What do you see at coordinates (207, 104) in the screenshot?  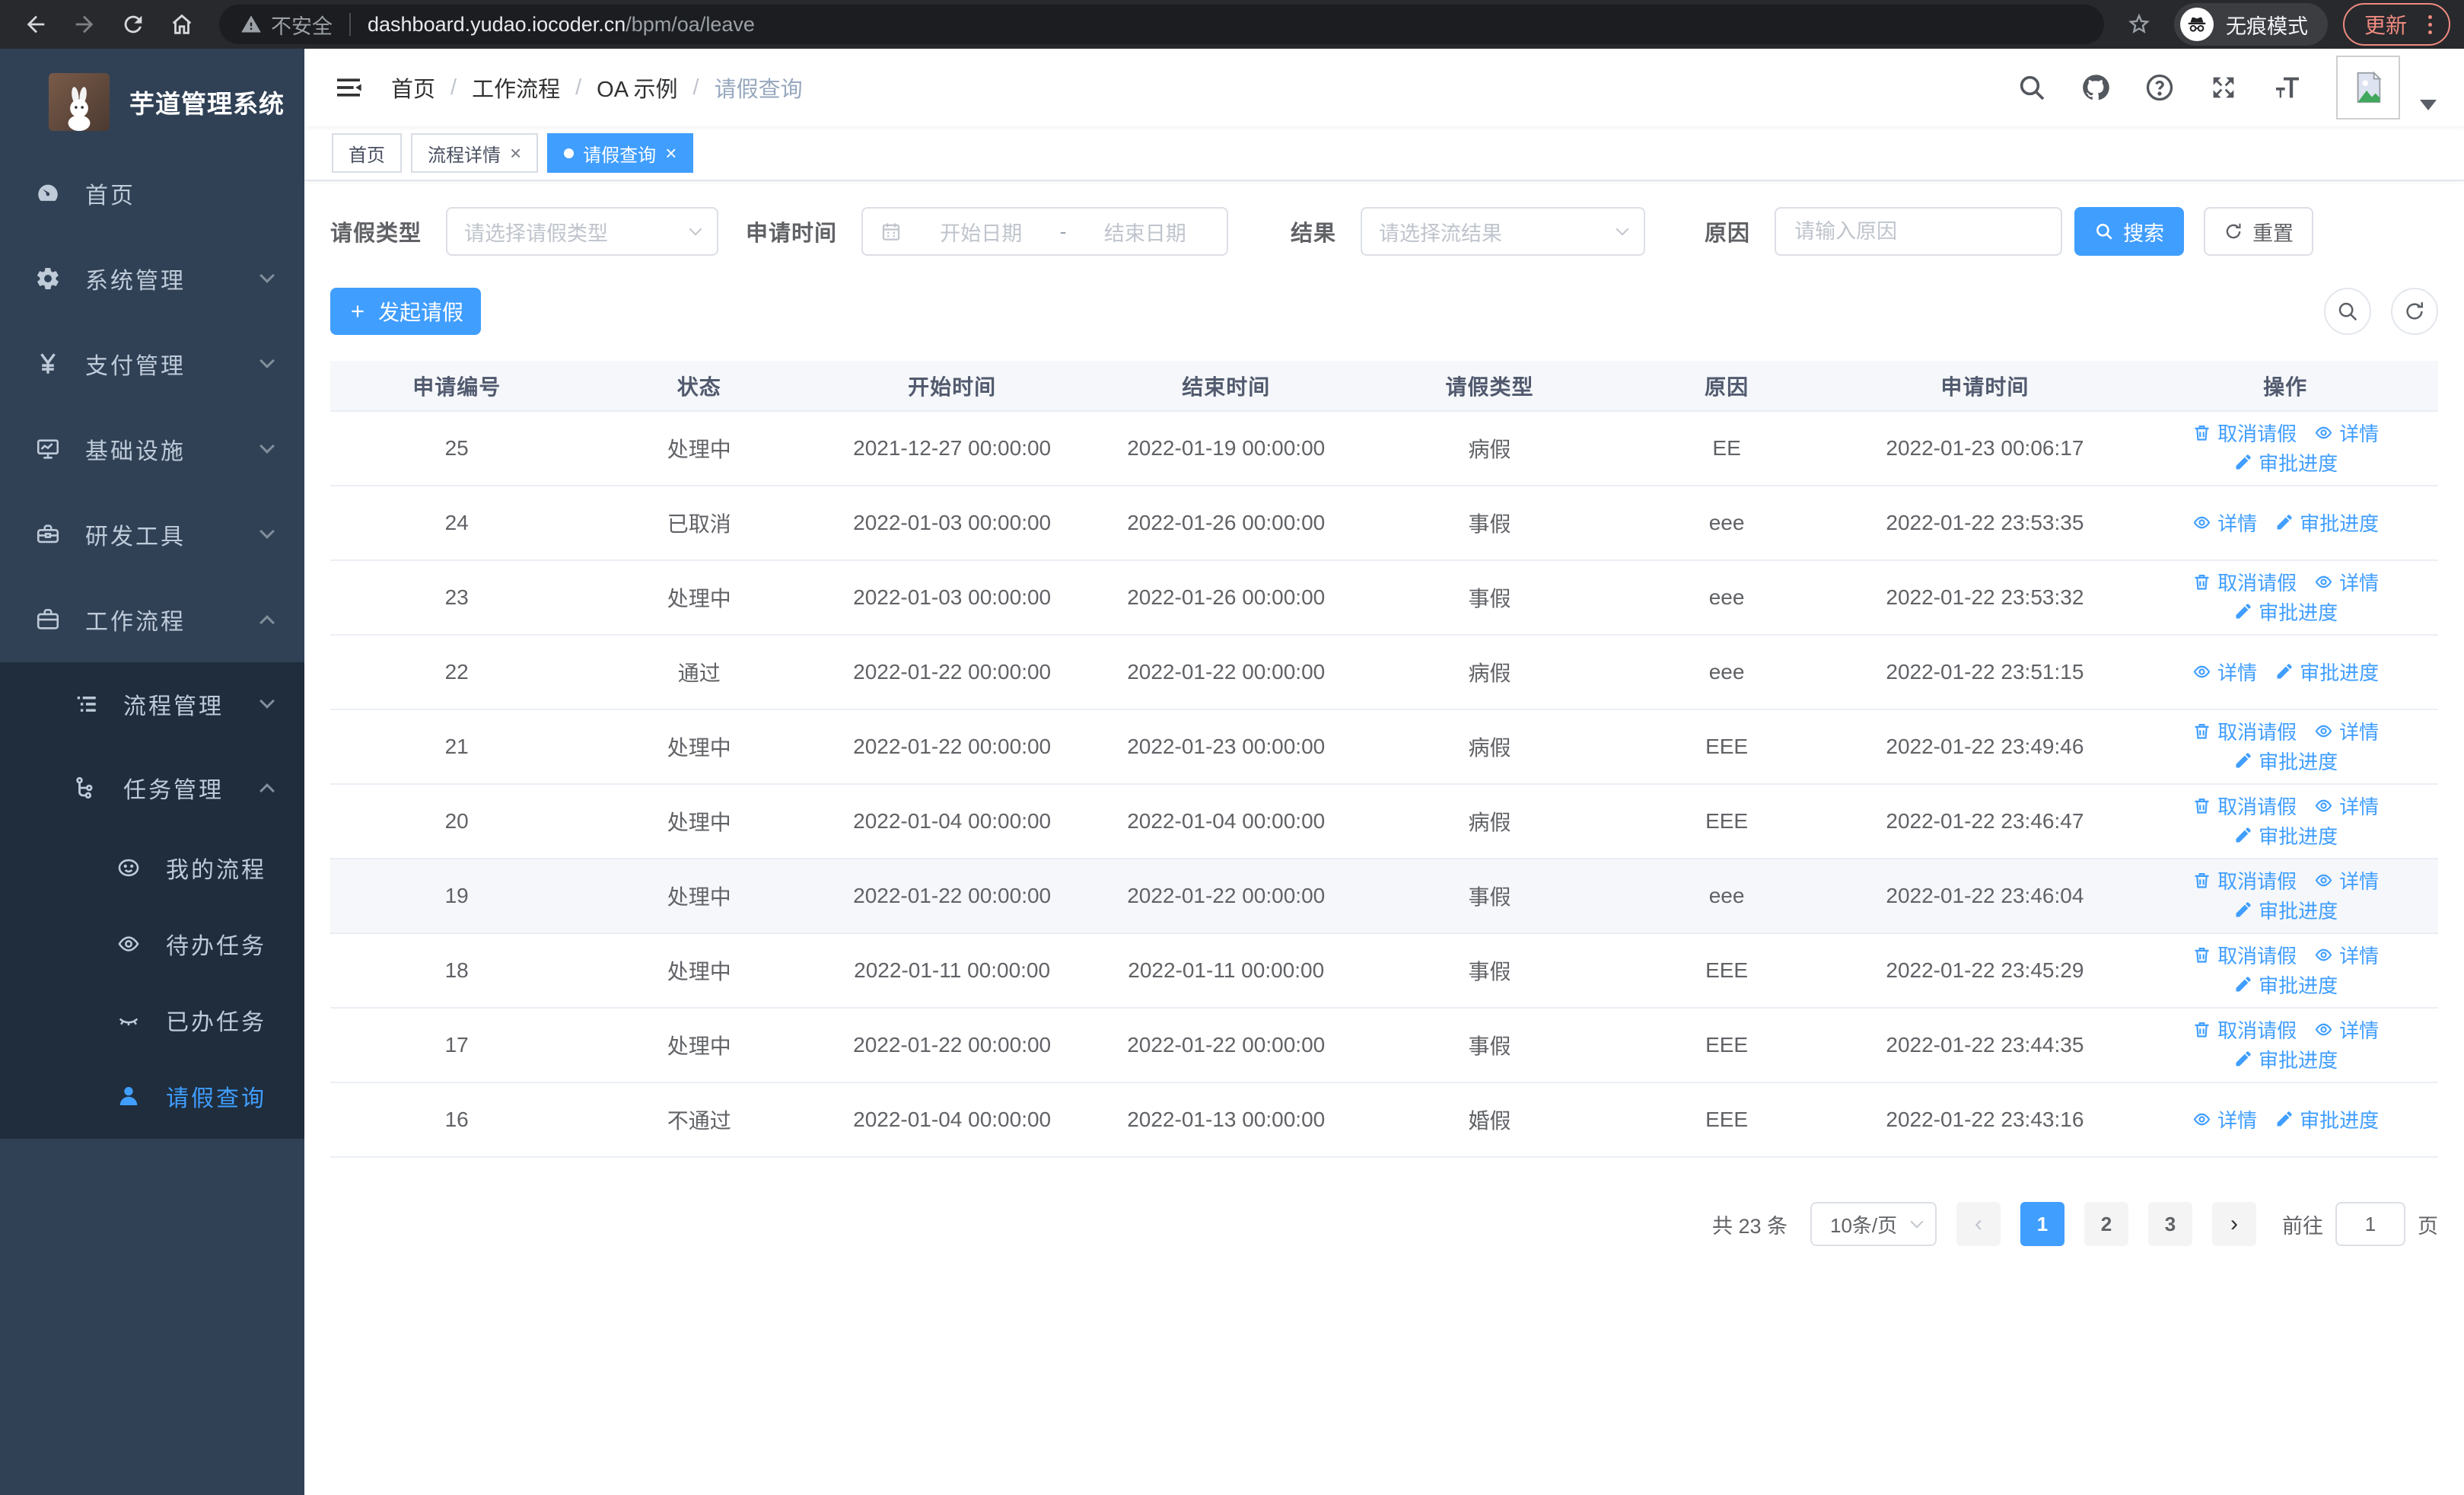 I see `app-title: 芋道管理系统` at bounding box center [207, 104].